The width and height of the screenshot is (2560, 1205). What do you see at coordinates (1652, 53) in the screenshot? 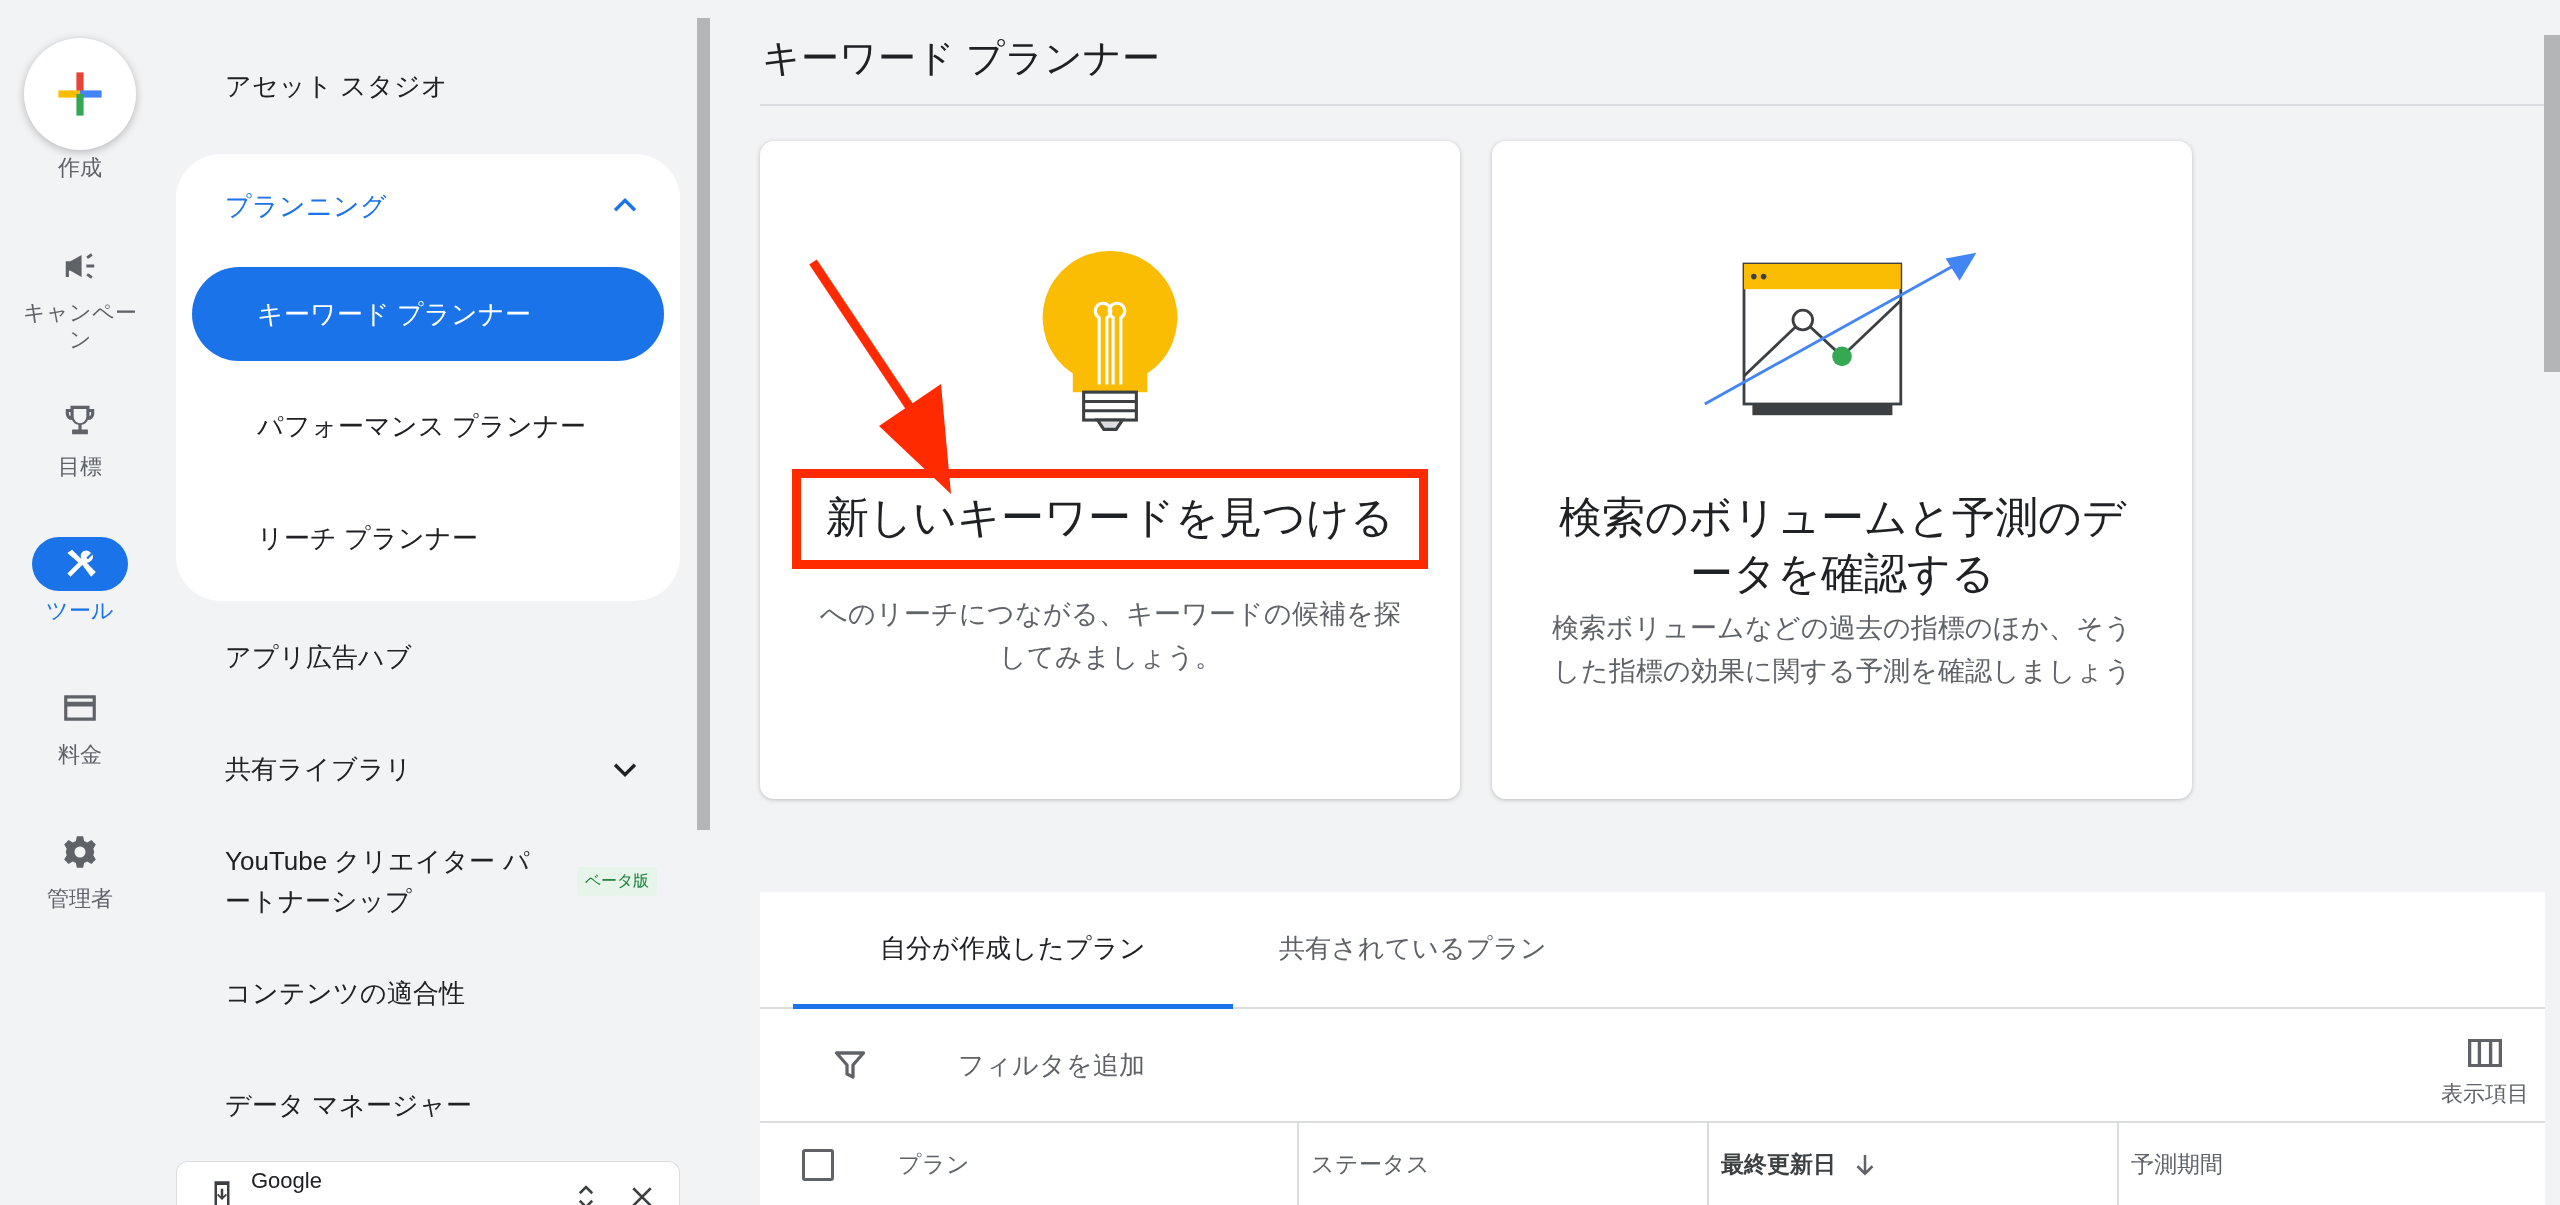
I see `page-title: キーワード プランナー` at bounding box center [1652, 53].